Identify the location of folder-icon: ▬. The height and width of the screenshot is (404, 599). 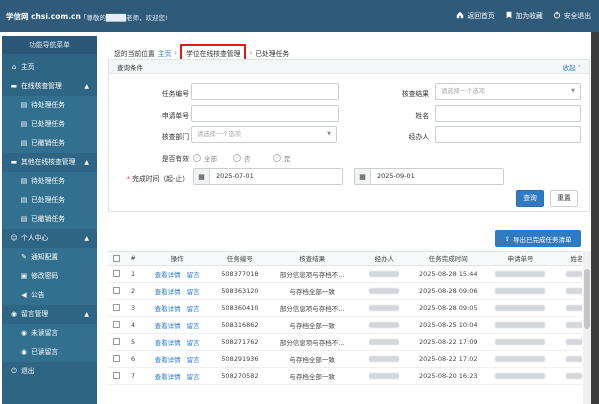
(14, 86).